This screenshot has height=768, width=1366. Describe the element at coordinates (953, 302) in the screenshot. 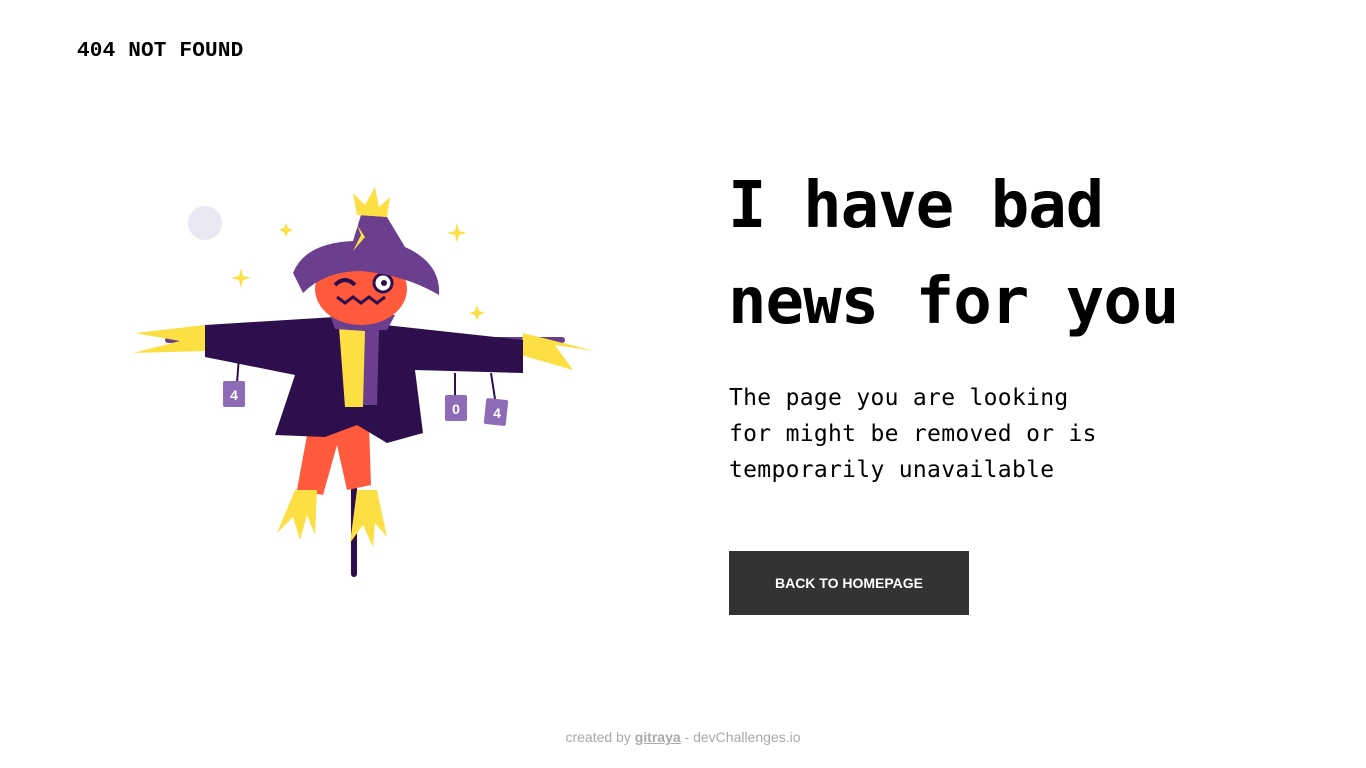

I see `headline-line: news for you` at that location.